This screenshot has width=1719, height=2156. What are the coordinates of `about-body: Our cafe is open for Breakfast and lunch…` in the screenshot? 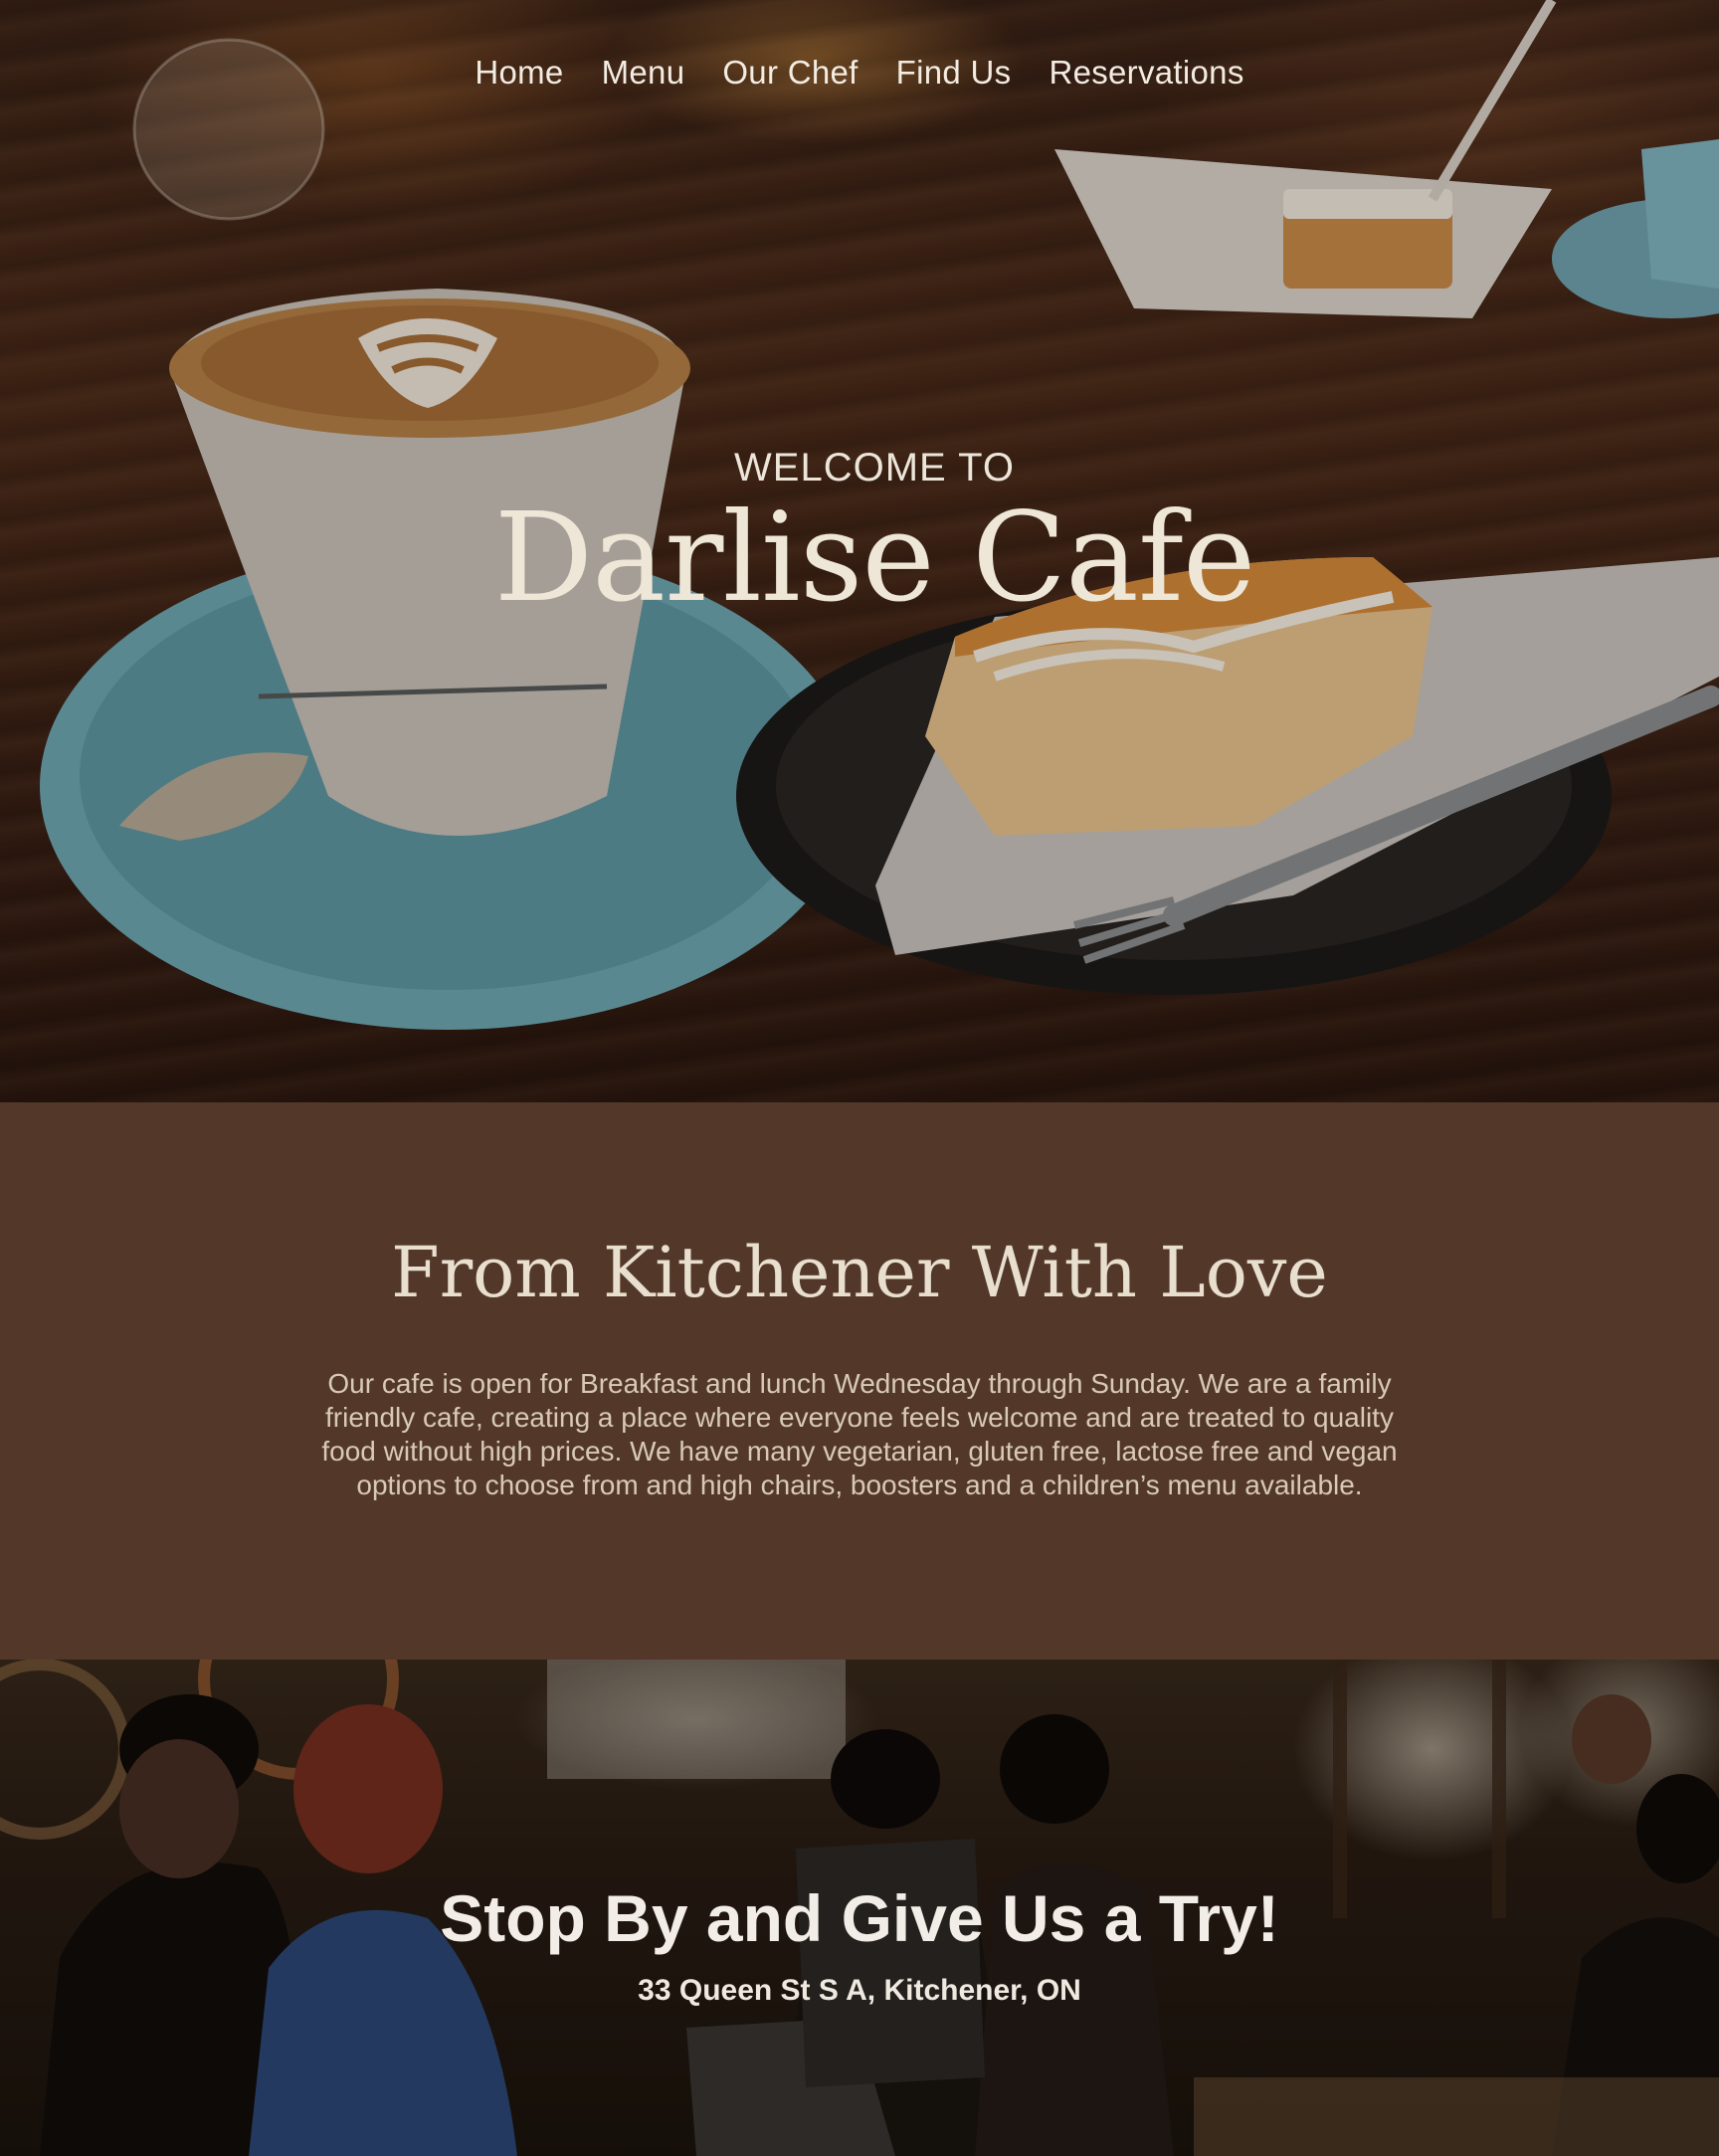 It's located at (859, 1434).